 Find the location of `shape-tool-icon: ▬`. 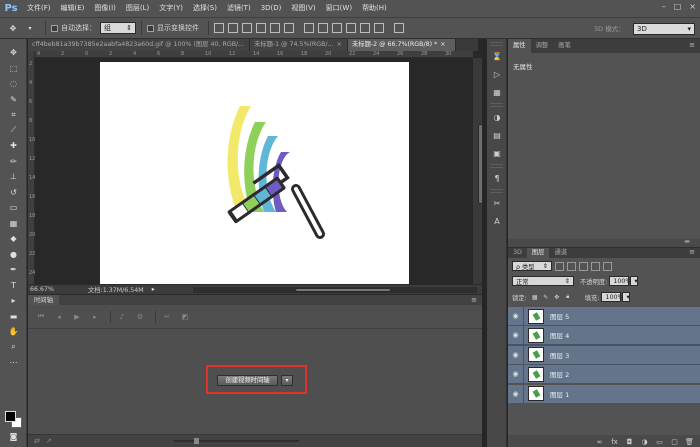

shape-tool-icon: ▬ is located at coordinates (13, 317).